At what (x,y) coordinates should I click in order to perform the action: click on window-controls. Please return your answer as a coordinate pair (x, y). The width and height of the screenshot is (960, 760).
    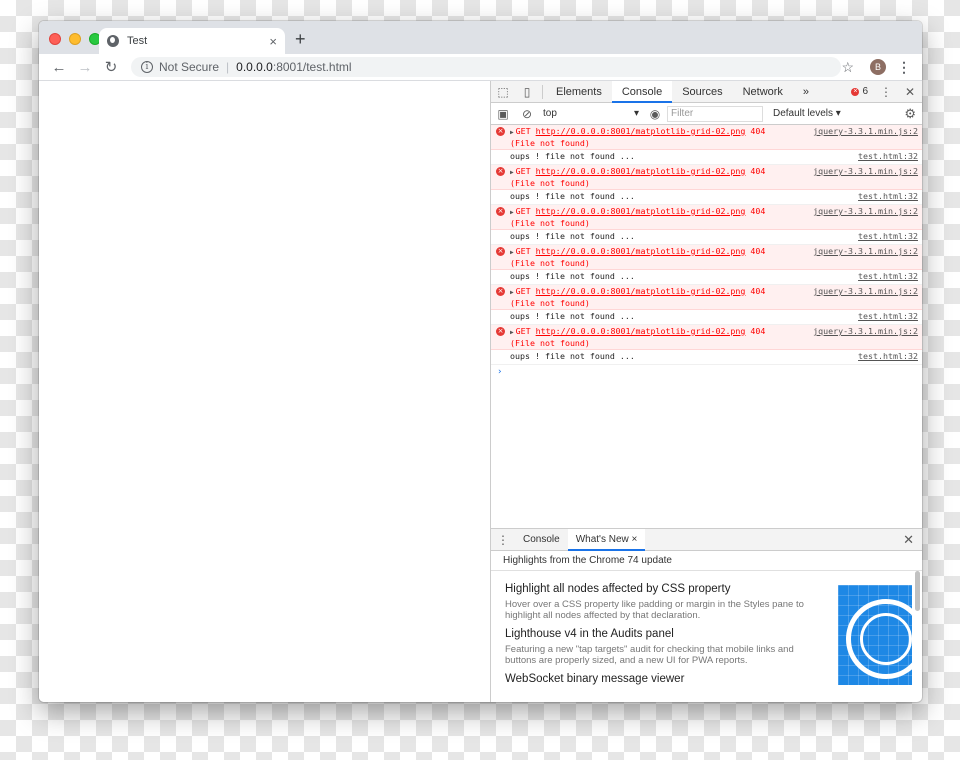
    Looking at the image, I should click on (75, 39).